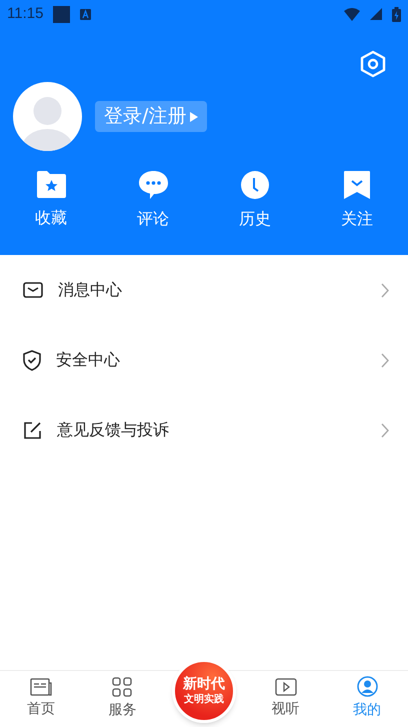 The image size is (408, 727). I want to click on login-register-button: 登录/注册, so click(151, 116).